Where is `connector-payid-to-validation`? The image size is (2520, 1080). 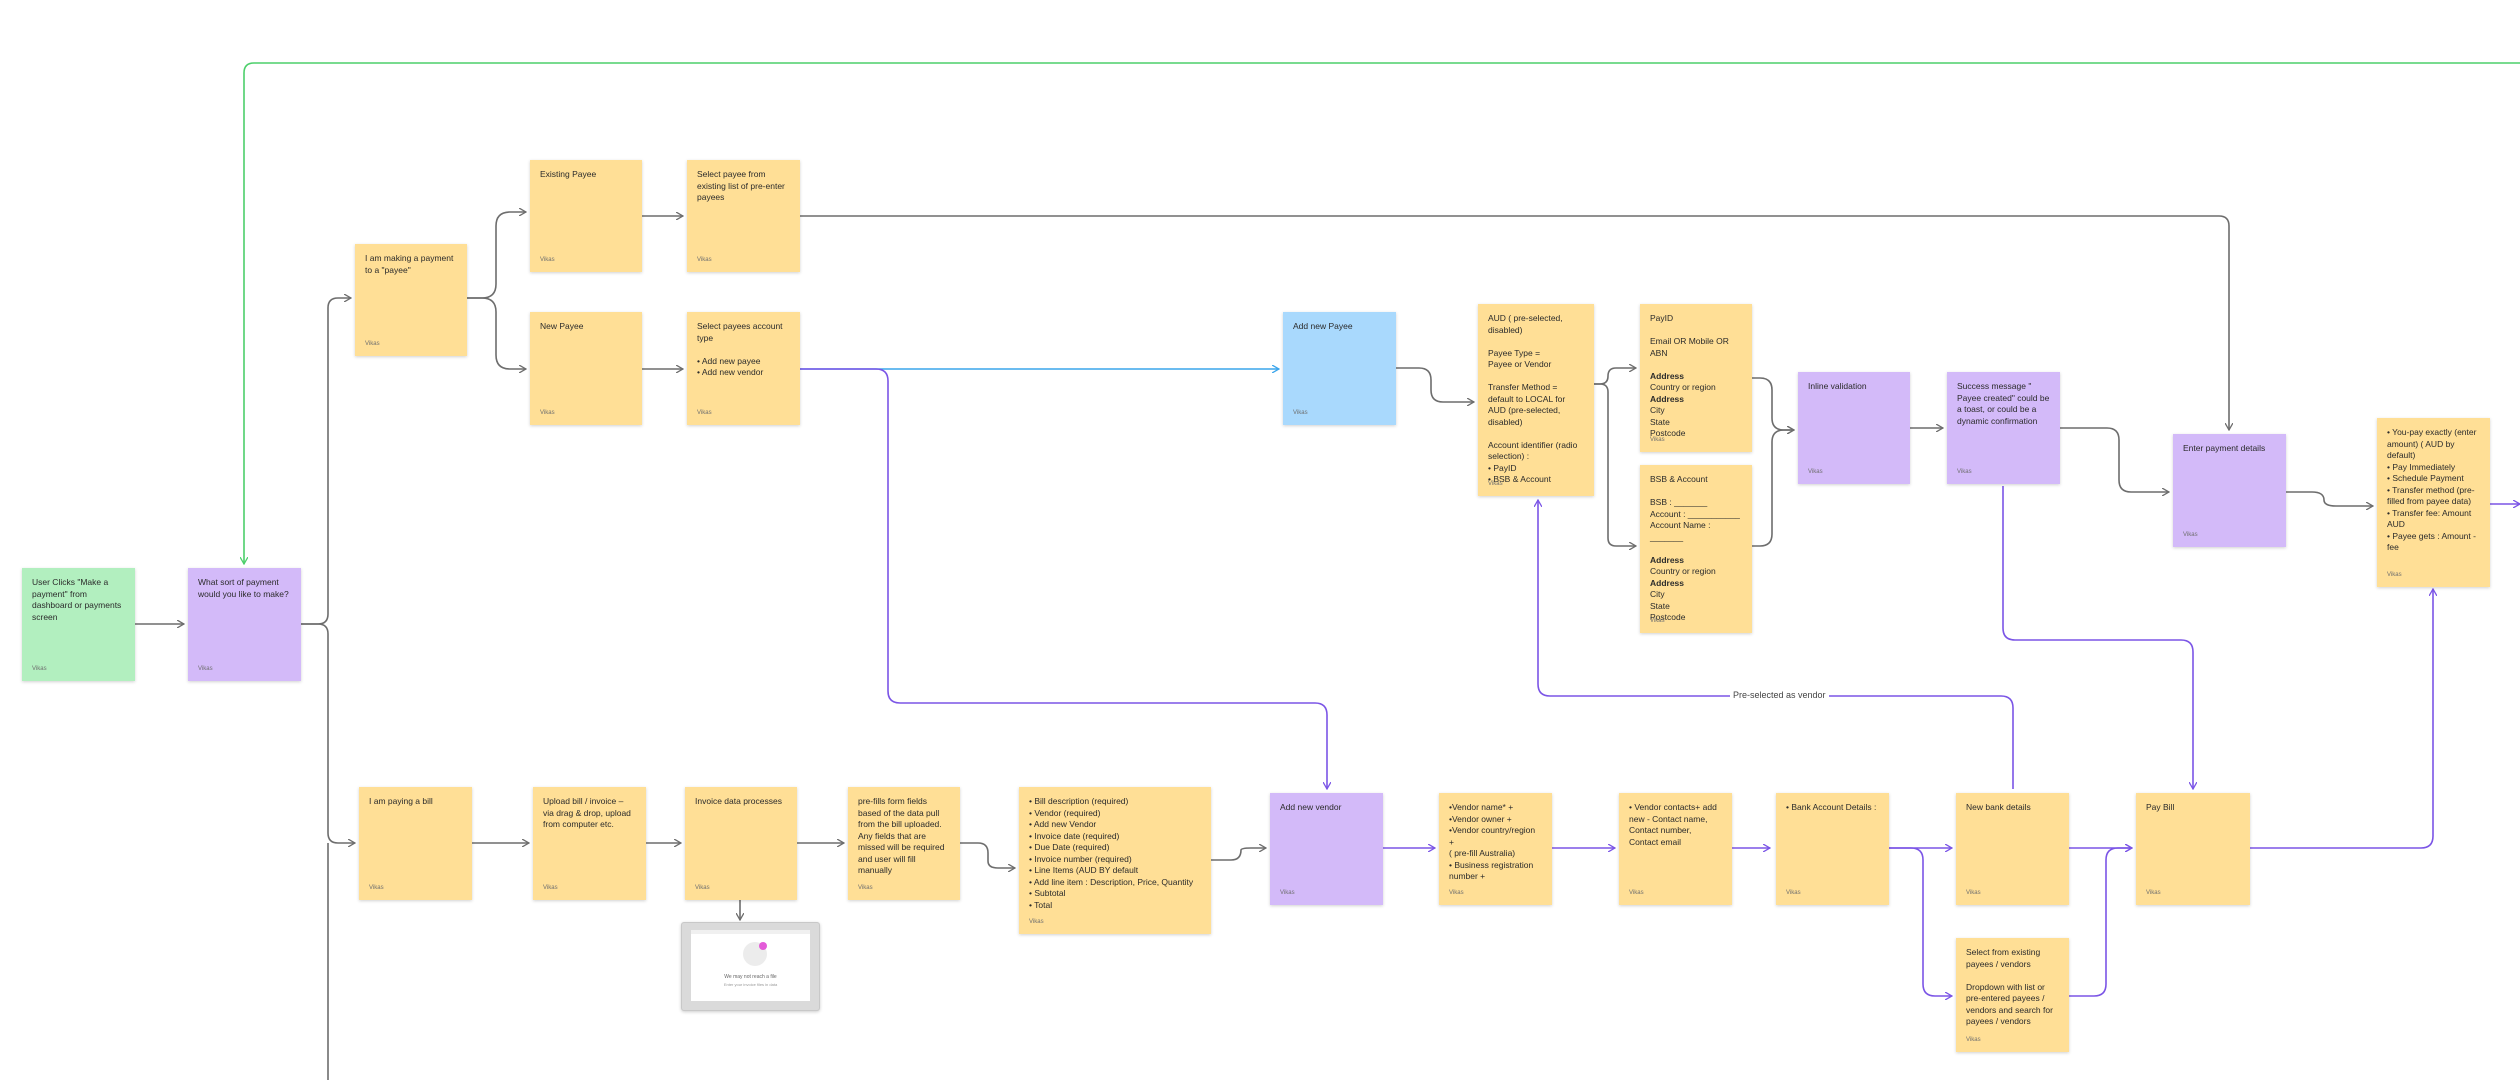 connector-payid-to-validation is located at coordinates (1773, 403).